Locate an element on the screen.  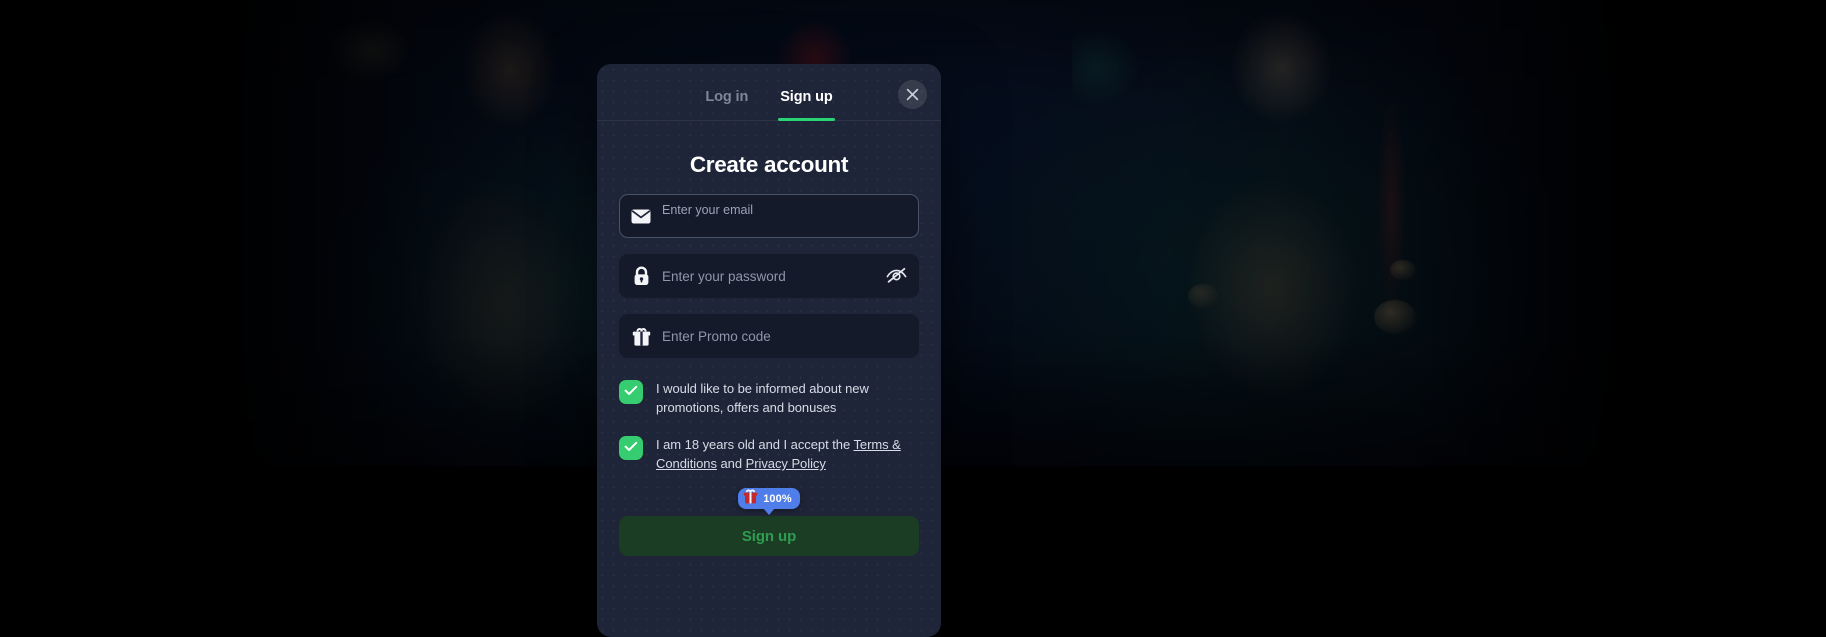
lock-icon is located at coordinates (641, 276).